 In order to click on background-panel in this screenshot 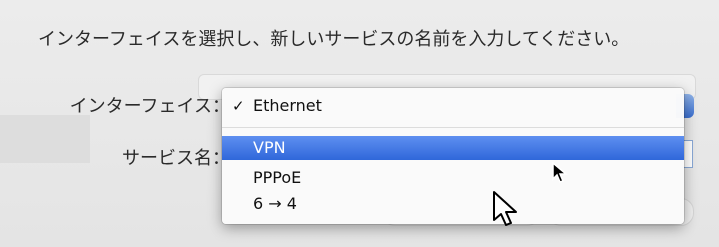, I will do `click(45, 139)`.